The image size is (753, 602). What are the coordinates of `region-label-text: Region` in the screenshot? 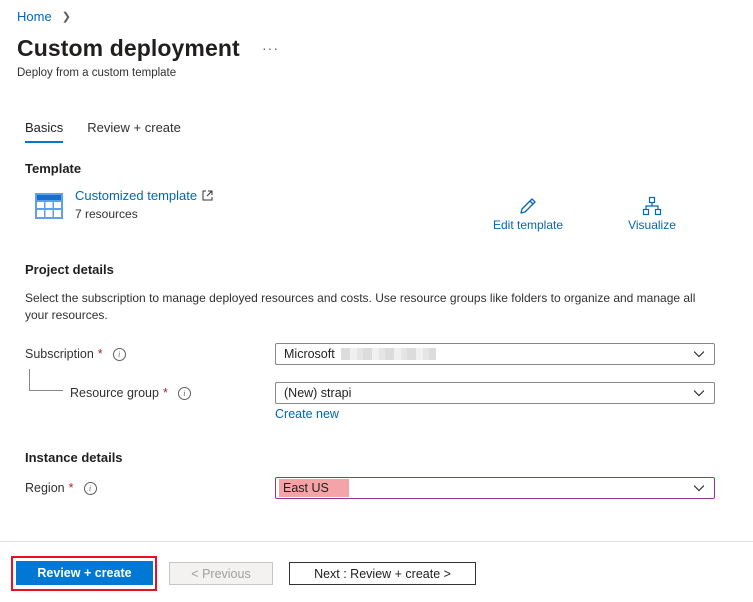 It's located at (45, 488).